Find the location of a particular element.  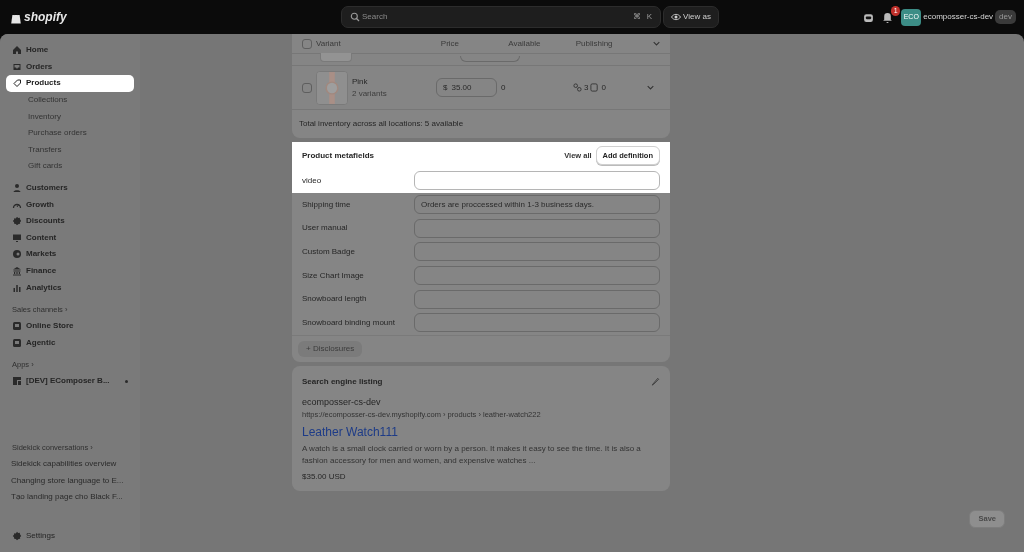

section-title: Product metafields is located at coordinates (338, 155).